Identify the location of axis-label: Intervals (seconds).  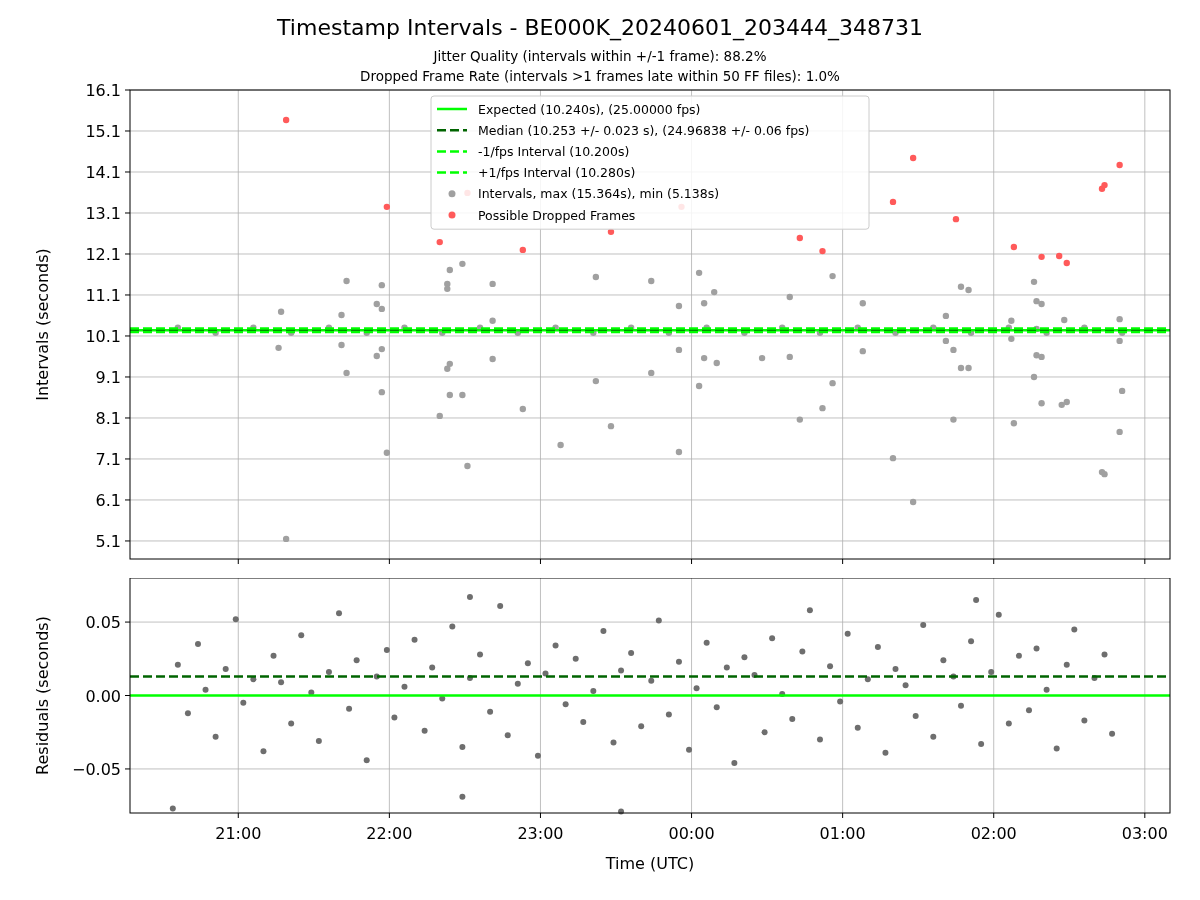
(42, 324).